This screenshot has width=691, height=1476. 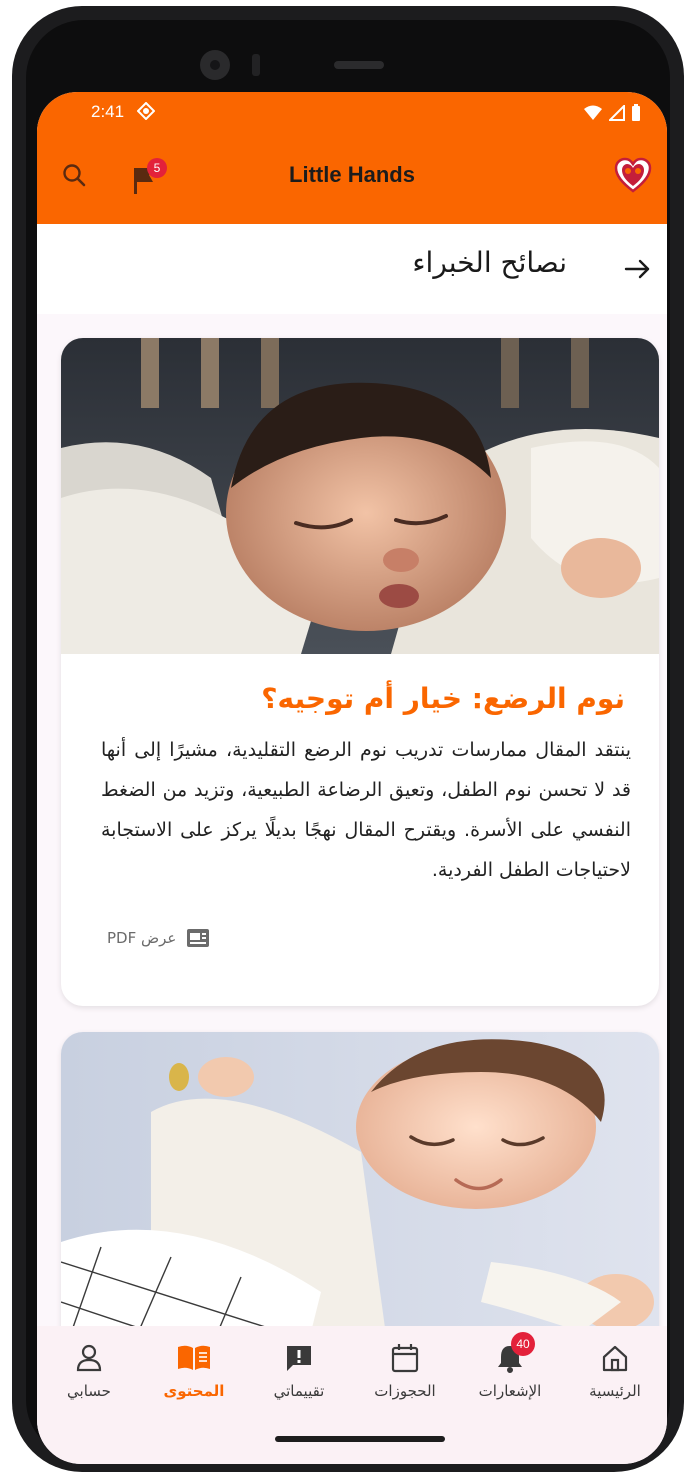 I want to click on nav-notifications-label: الإشعارات, so click(x=510, y=1391).